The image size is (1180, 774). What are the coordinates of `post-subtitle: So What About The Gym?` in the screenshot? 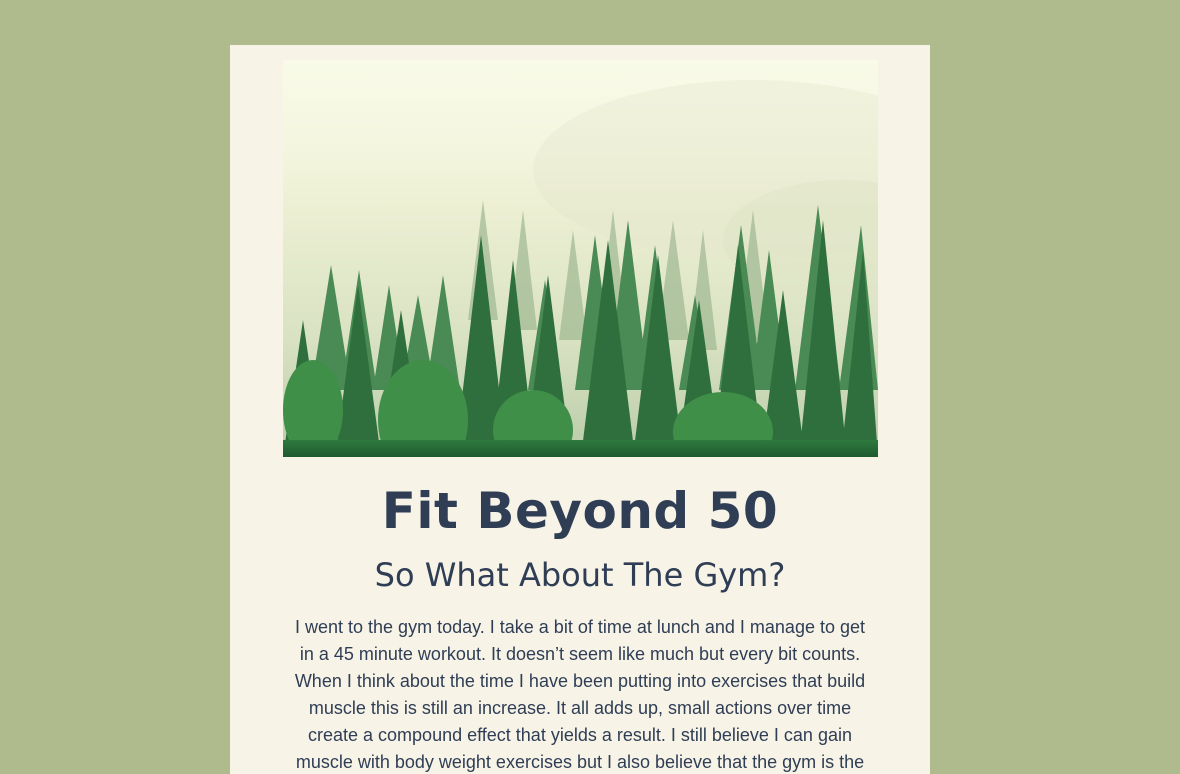 It's located at (580, 575).